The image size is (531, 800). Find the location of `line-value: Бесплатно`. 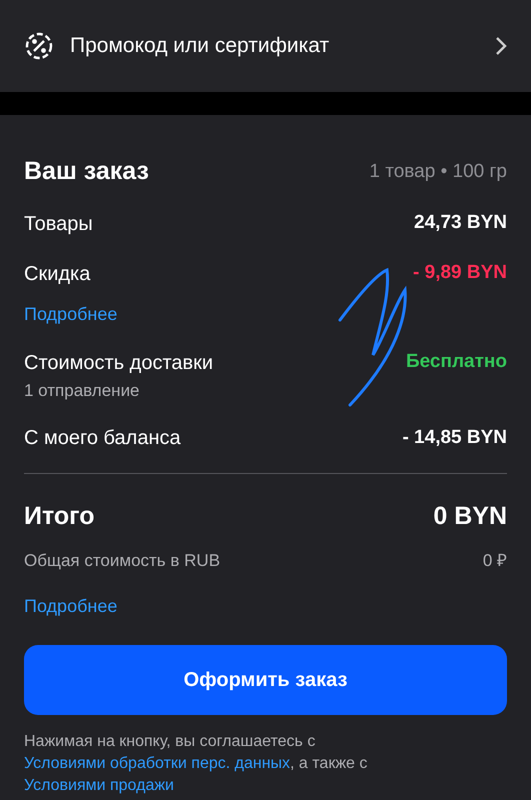

line-value: Бесплатно is located at coordinates (456, 362).